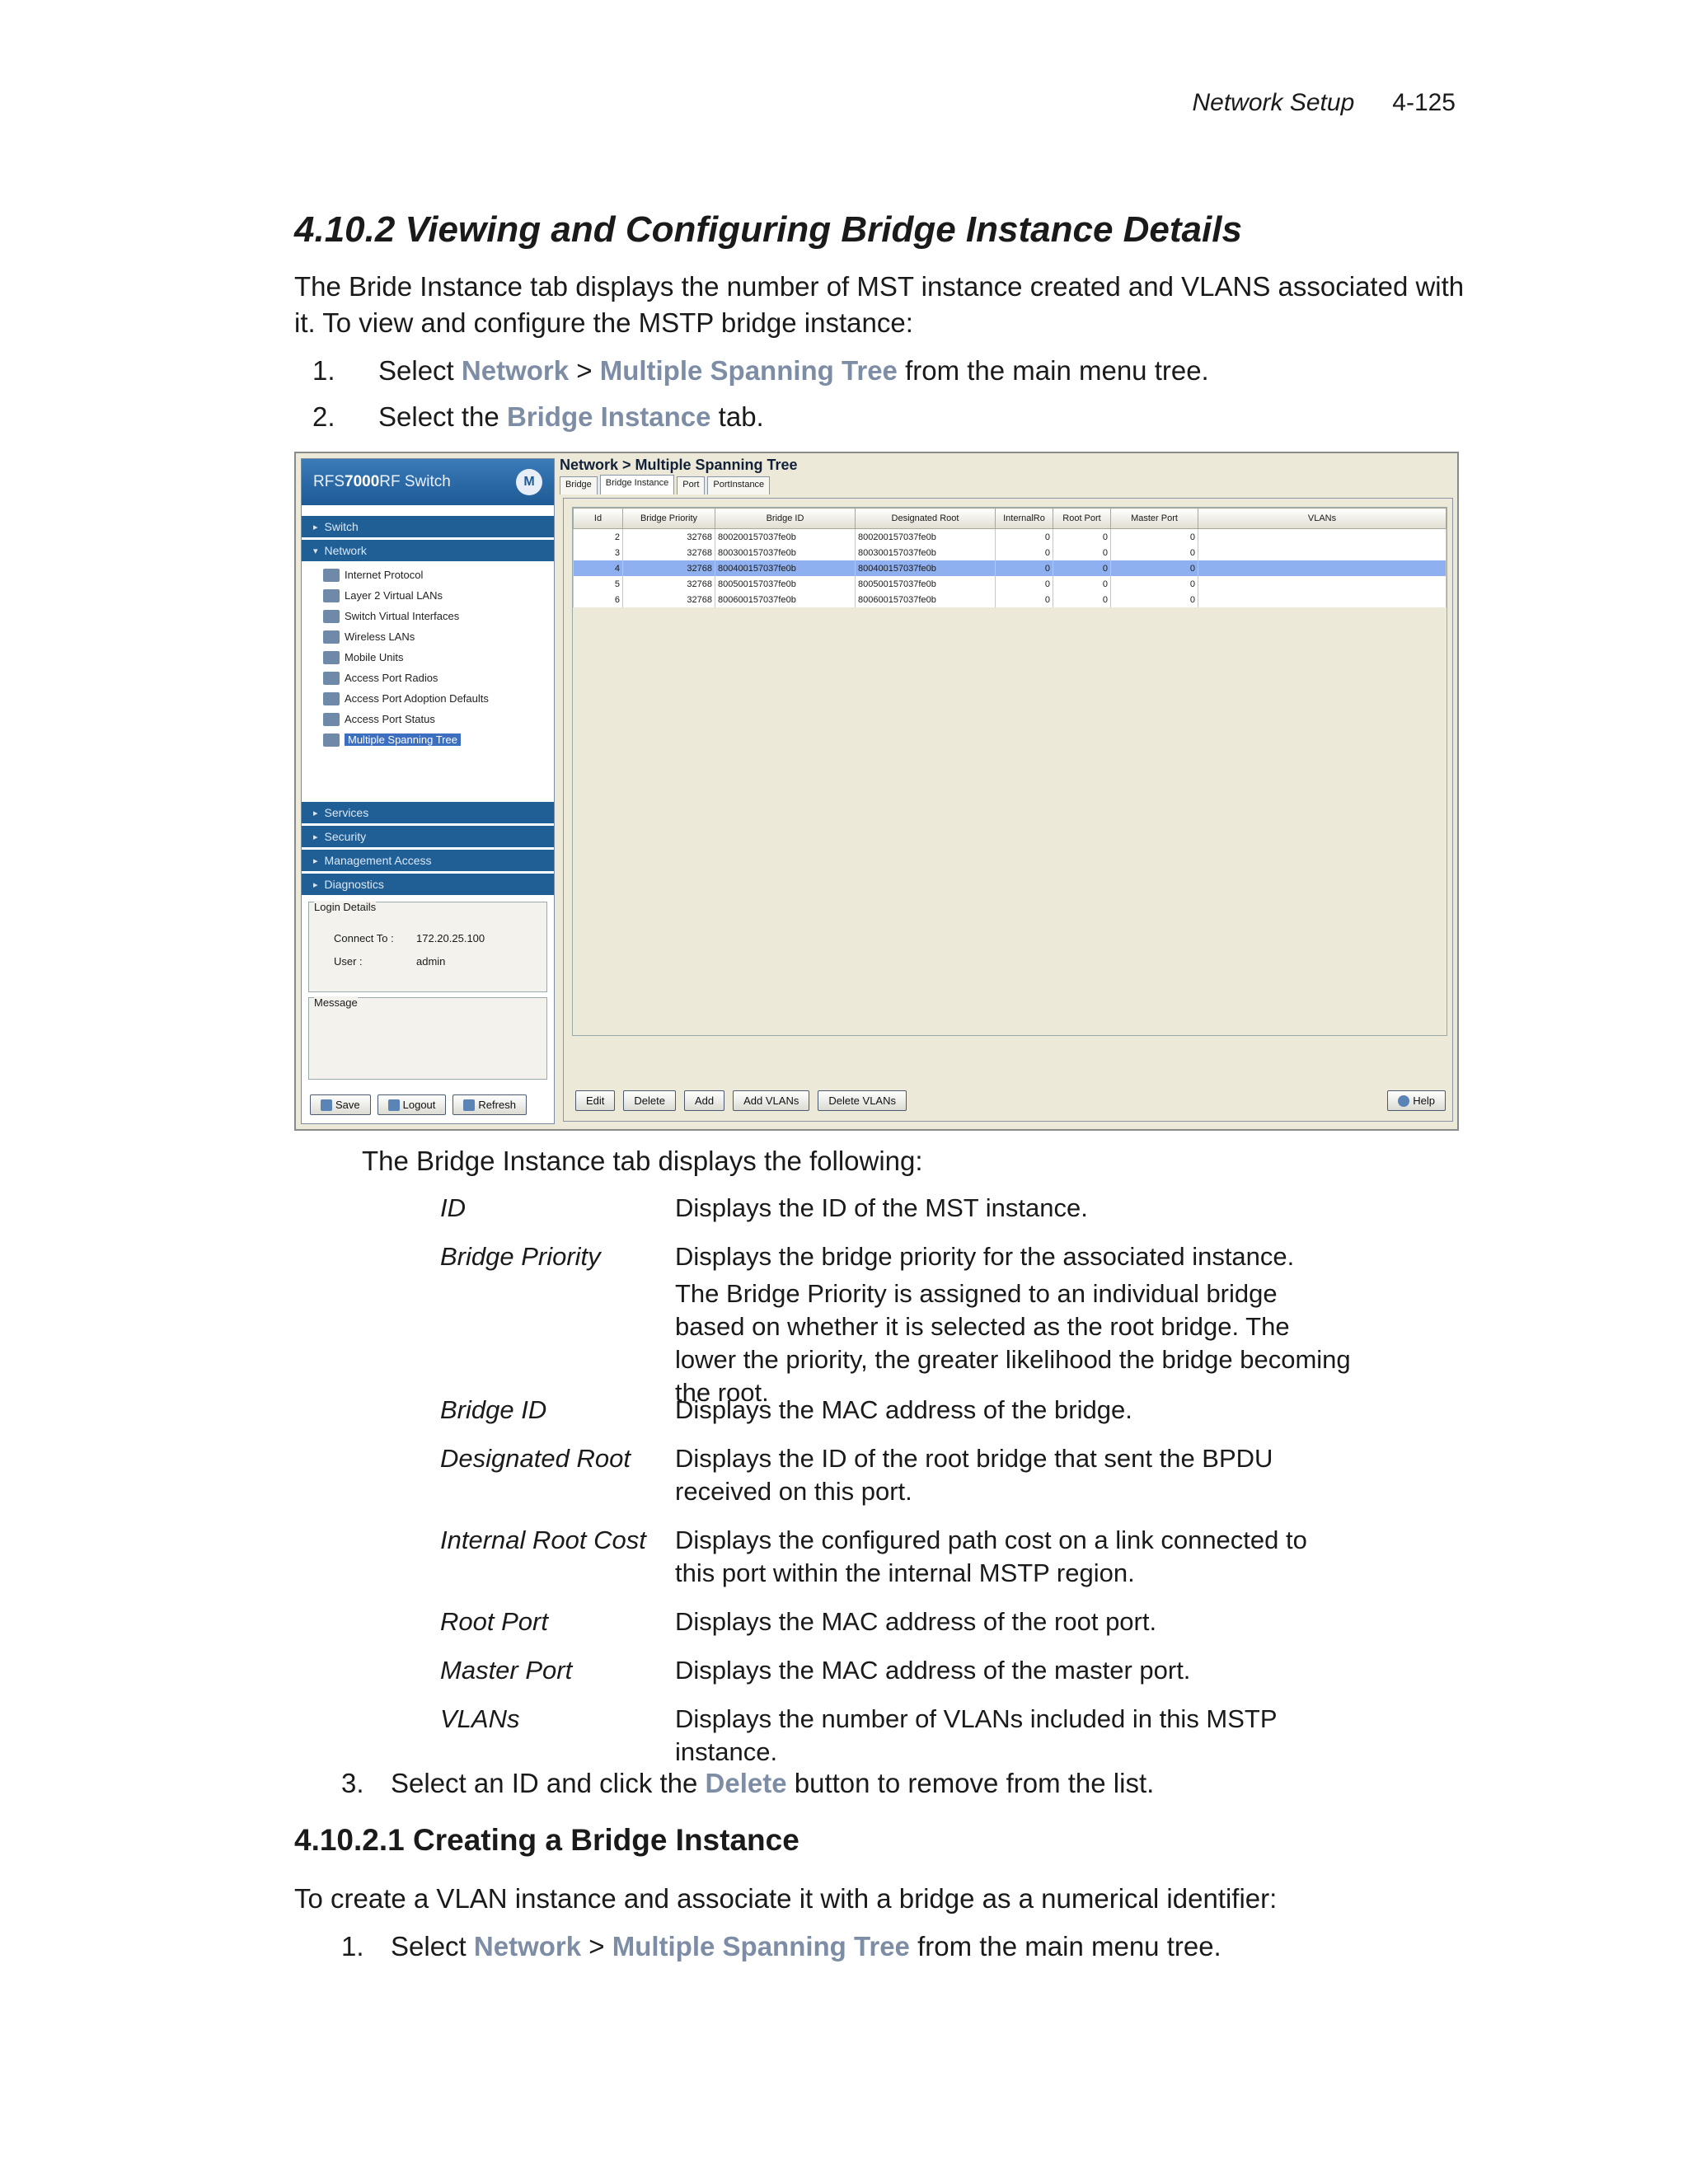 This screenshot has width=1688, height=2184. Describe the element at coordinates (453, 1207) in the screenshot. I see `term-id: ID` at that location.